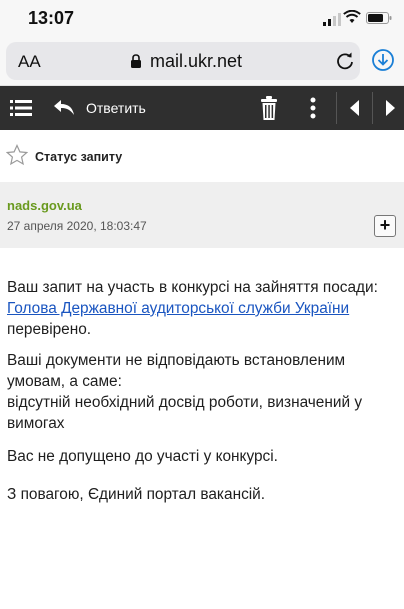 Image resolution: width=404 pixels, height=609 pixels. What do you see at coordinates (379, 18) in the screenshot?
I see `battery-icon` at bounding box center [379, 18].